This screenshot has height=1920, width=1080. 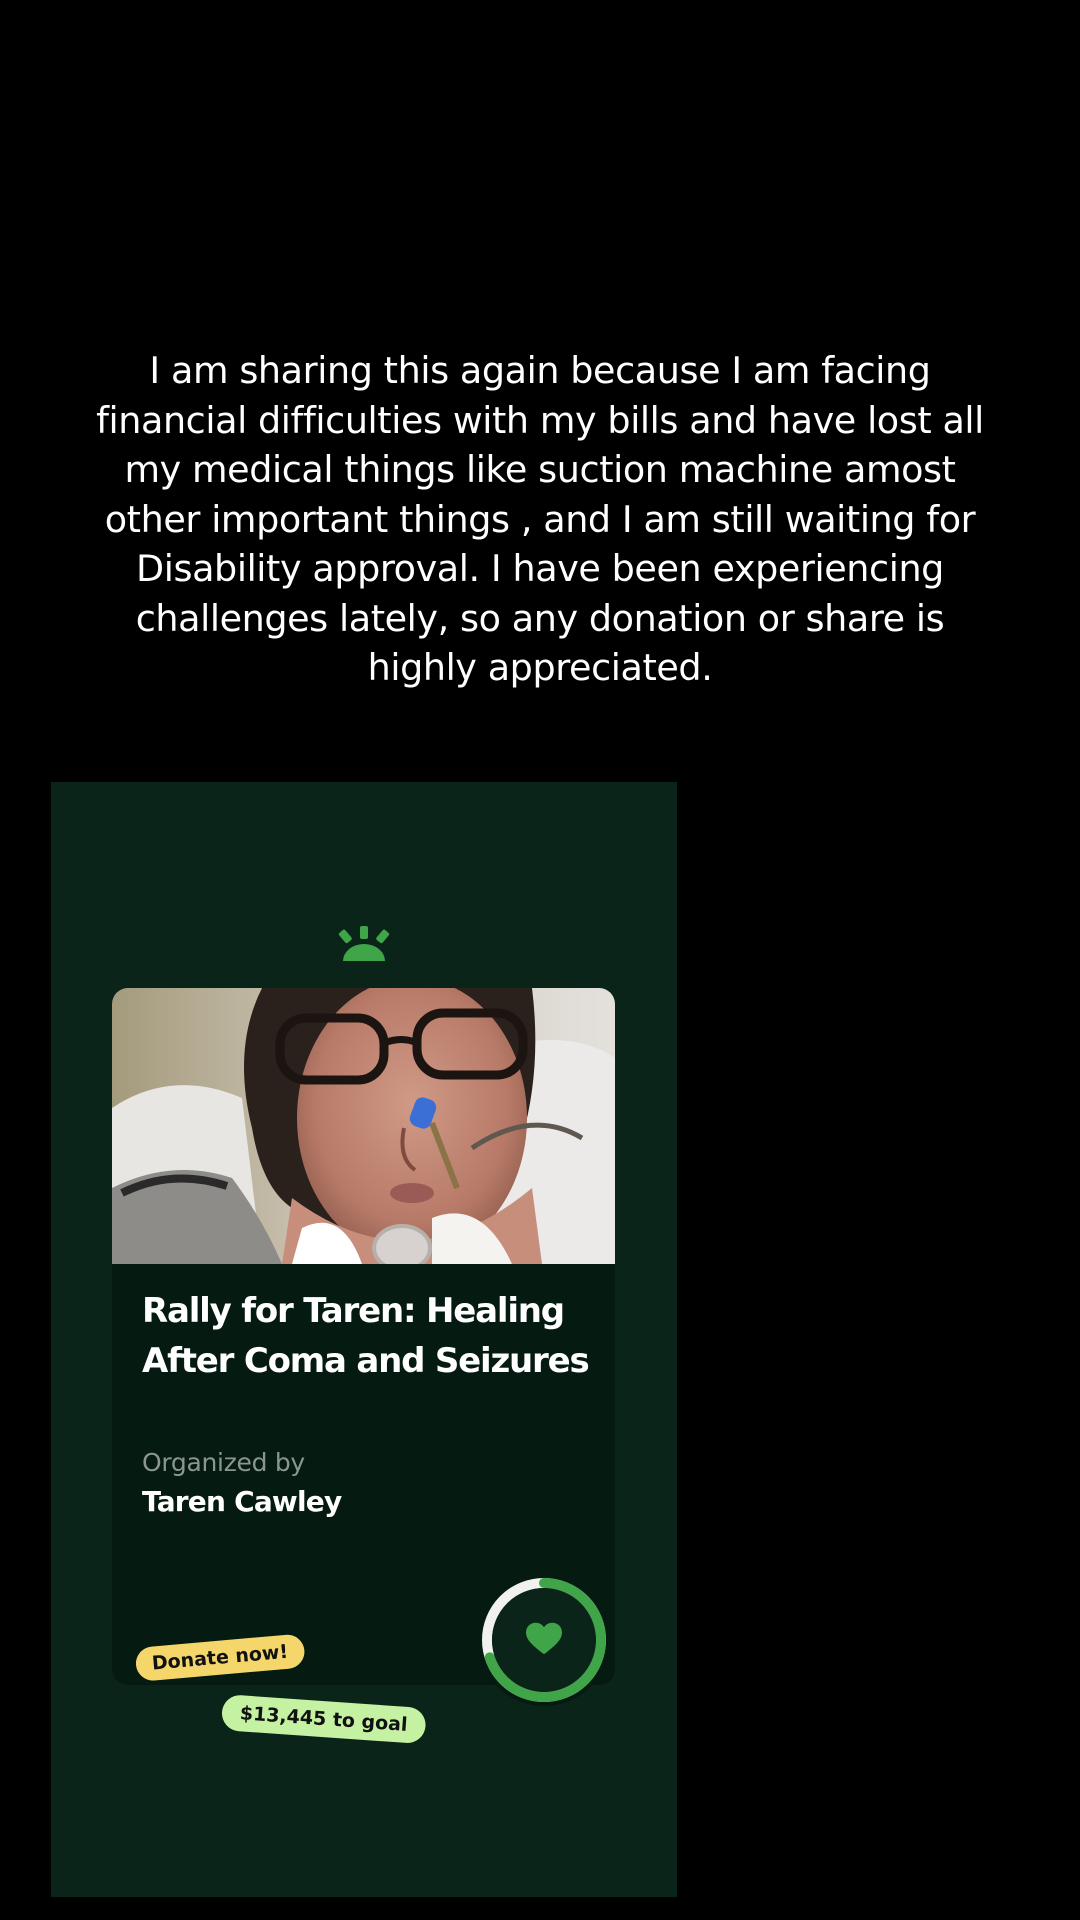 I want to click on organizer-name: Taren Cawley, so click(x=242, y=1501).